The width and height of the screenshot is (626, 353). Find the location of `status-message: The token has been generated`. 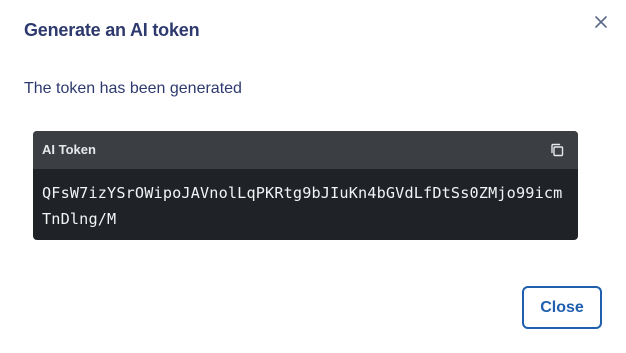

status-message: The token has been generated is located at coordinates (133, 88).